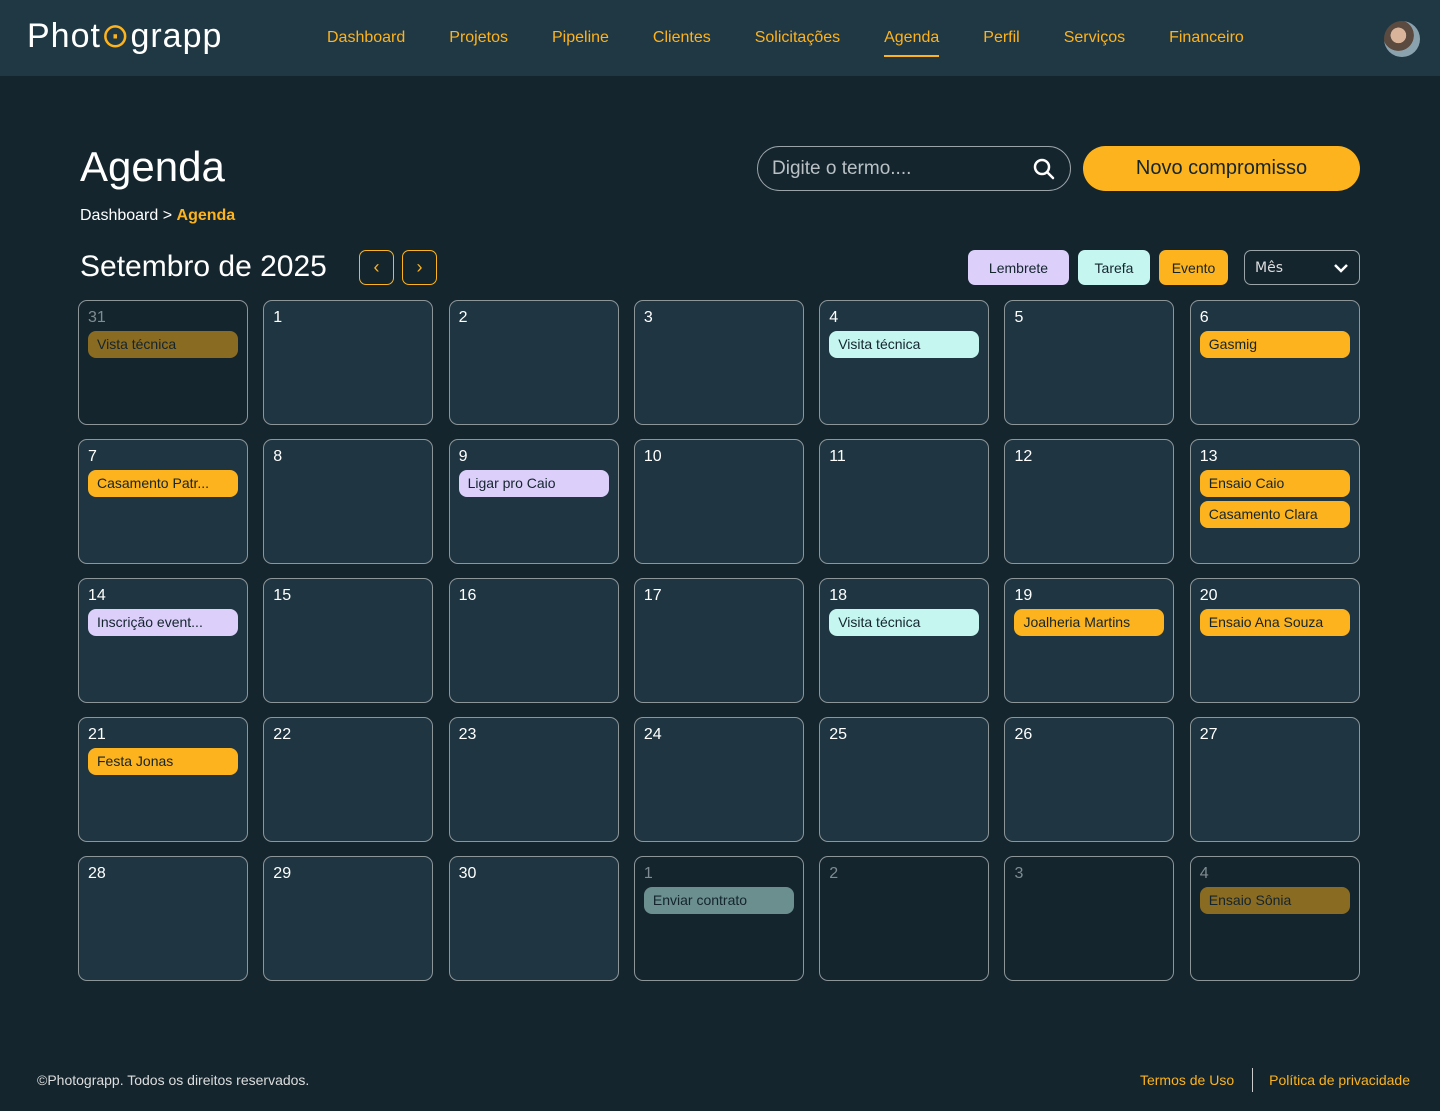 The height and width of the screenshot is (1111, 1440). I want to click on calendar-day: 25, so click(904, 779).